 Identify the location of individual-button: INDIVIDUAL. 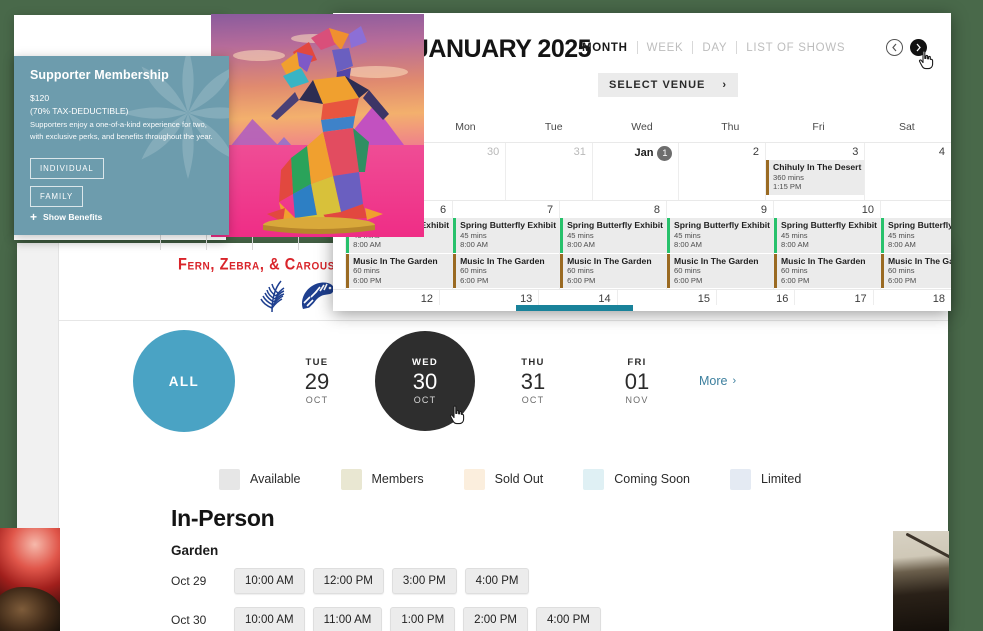
(67, 169).